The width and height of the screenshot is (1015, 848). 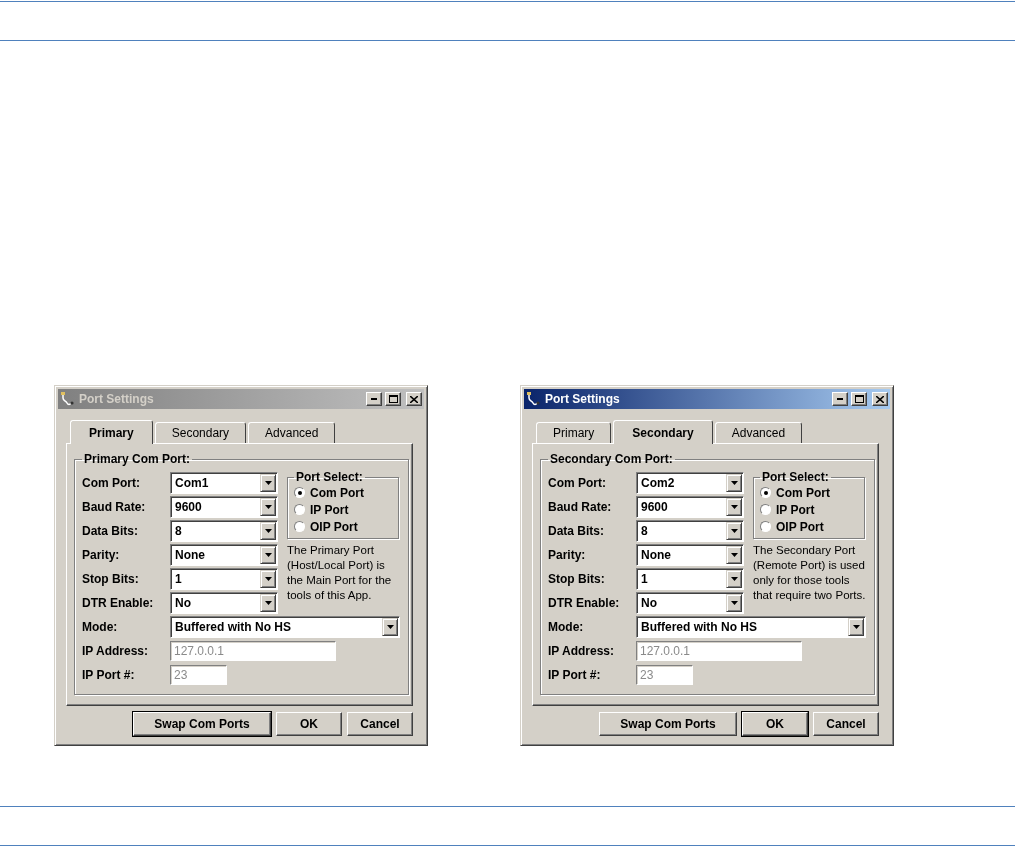 What do you see at coordinates (116, 651) in the screenshot?
I see `field-label: IP Address:` at bounding box center [116, 651].